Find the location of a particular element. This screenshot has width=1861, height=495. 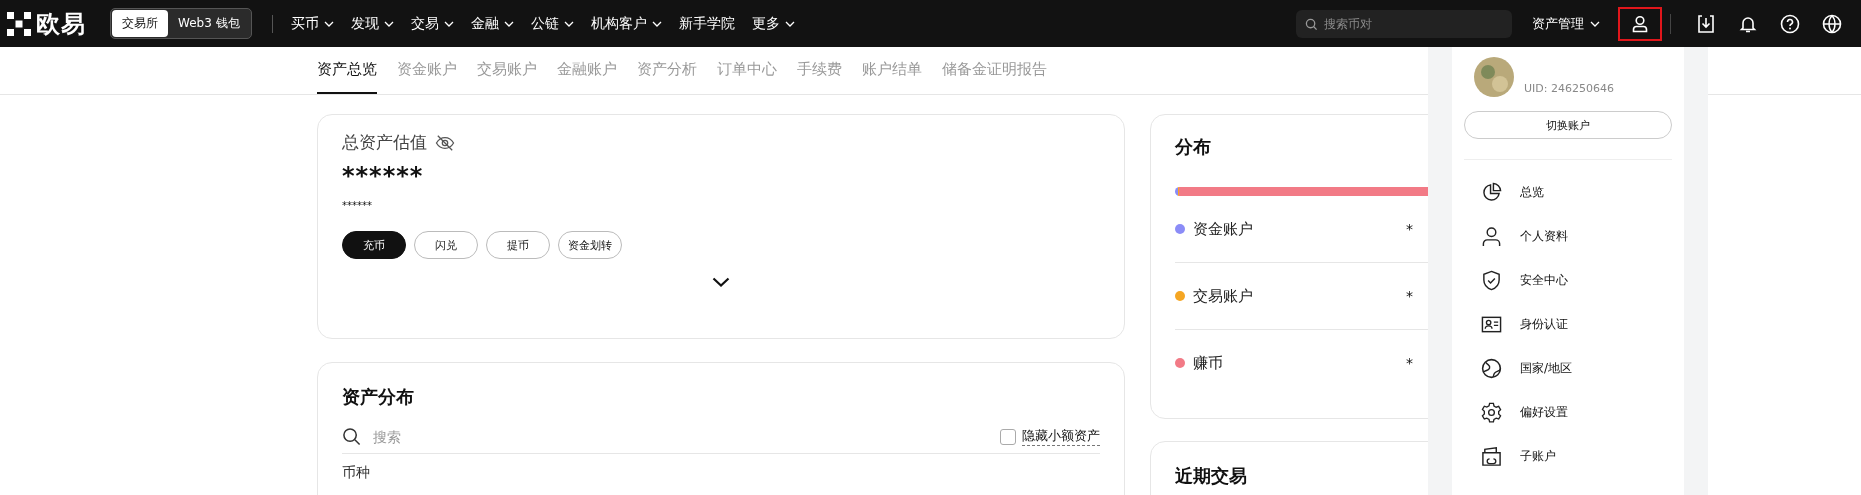

card-title: 近期交易 is located at coordinates (1211, 476).